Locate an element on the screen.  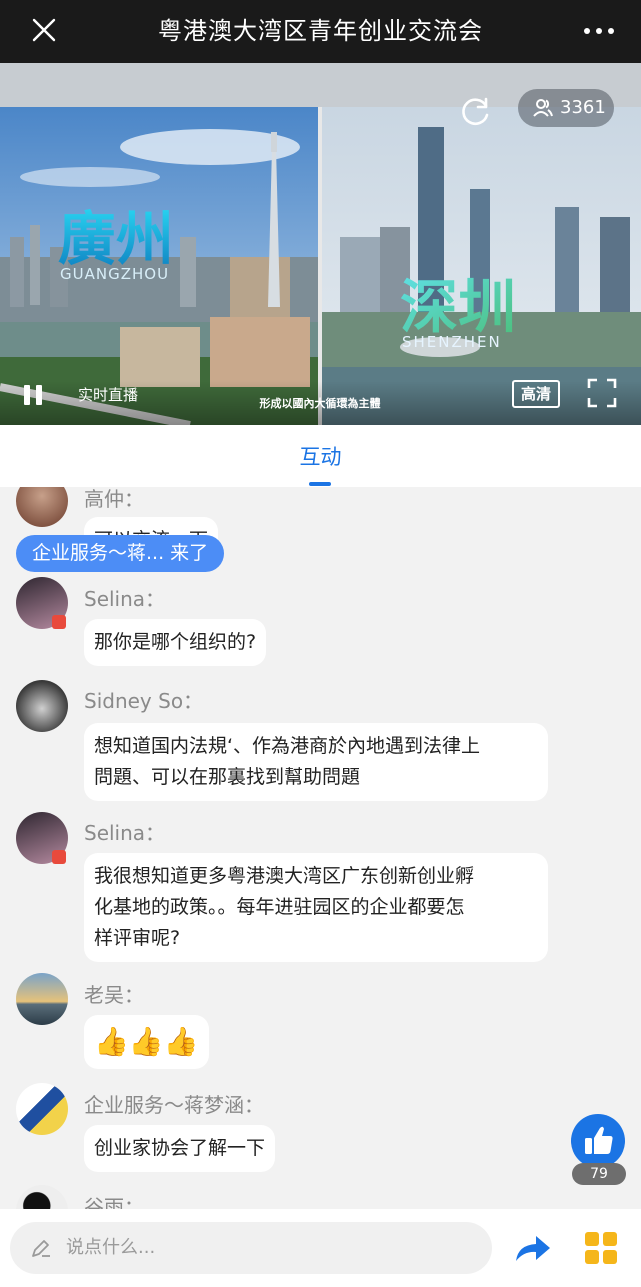
thumbs-up-icon is located at coordinates (599, 1140).